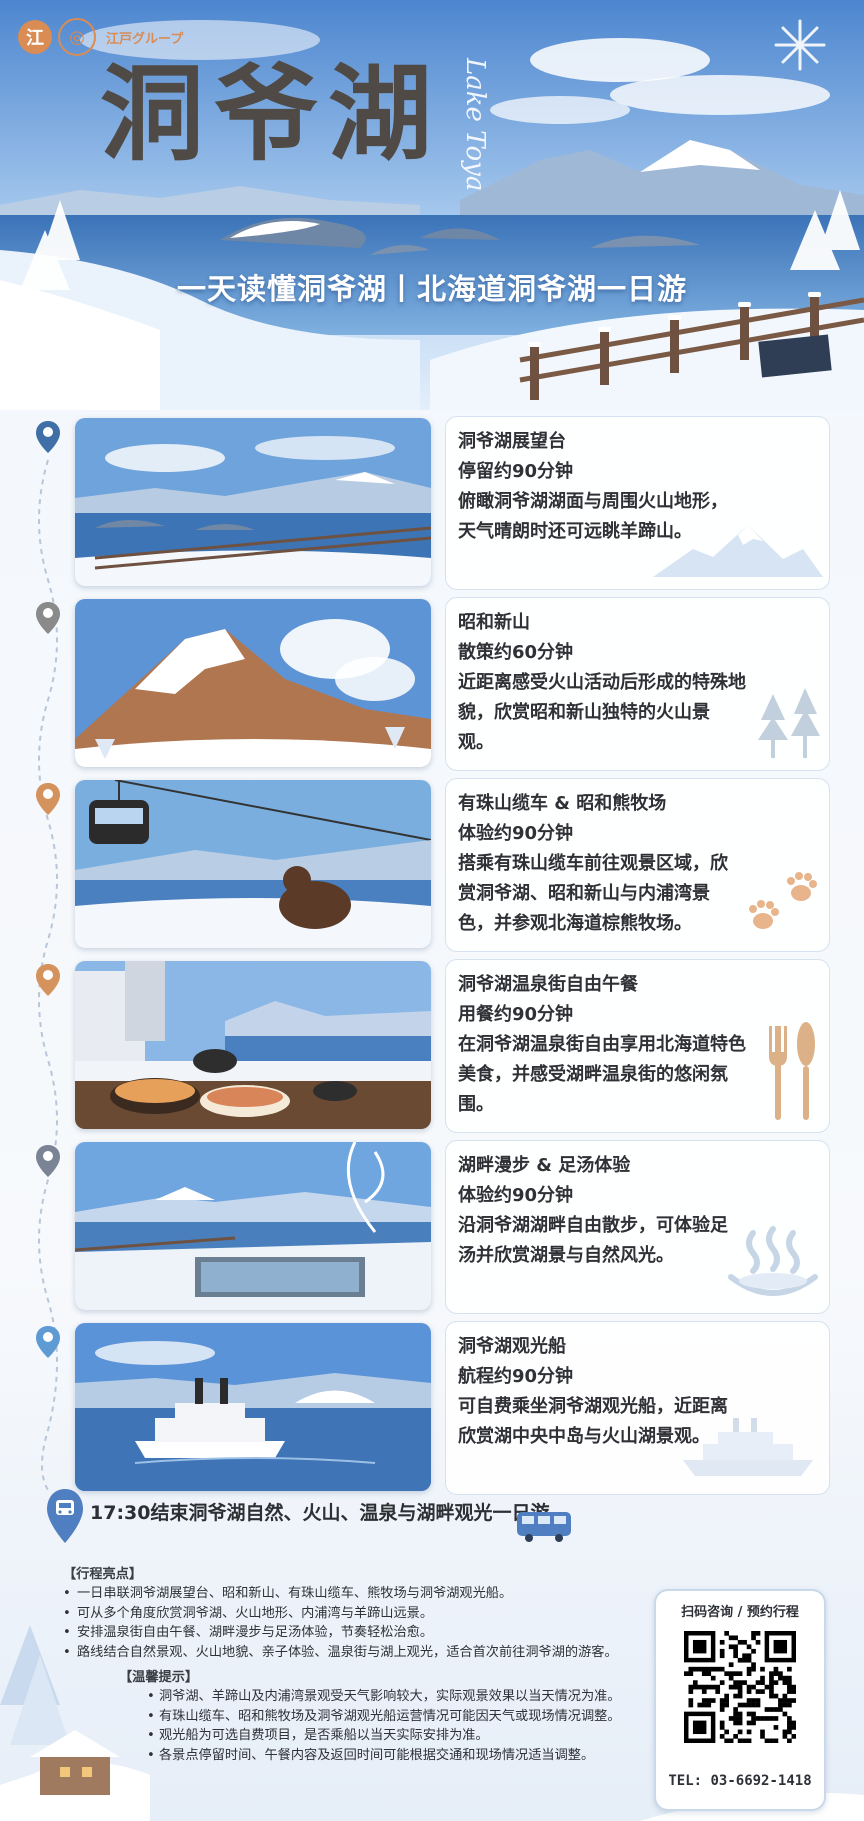 This screenshot has width=864, height=1821. What do you see at coordinates (400, 1756) in the screenshot?
I see `tip-item: 各景点停留时间、午餐内容及返回时间可能根据交通和现场情况适当调整。` at bounding box center [400, 1756].